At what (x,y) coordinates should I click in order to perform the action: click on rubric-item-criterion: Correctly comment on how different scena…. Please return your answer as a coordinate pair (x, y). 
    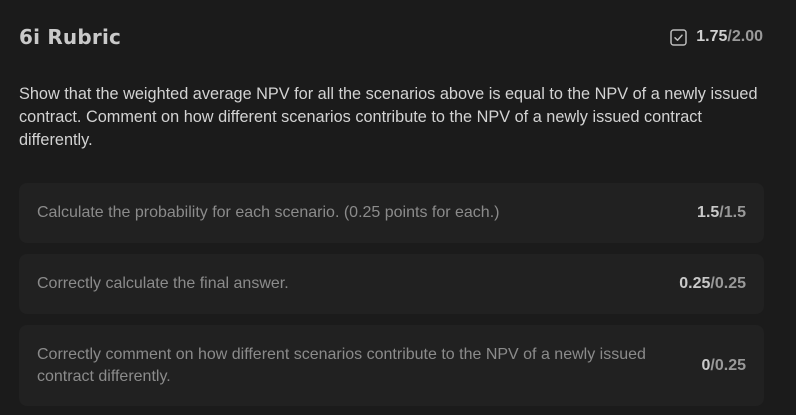
    Looking at the image, I should click on (341, 365).